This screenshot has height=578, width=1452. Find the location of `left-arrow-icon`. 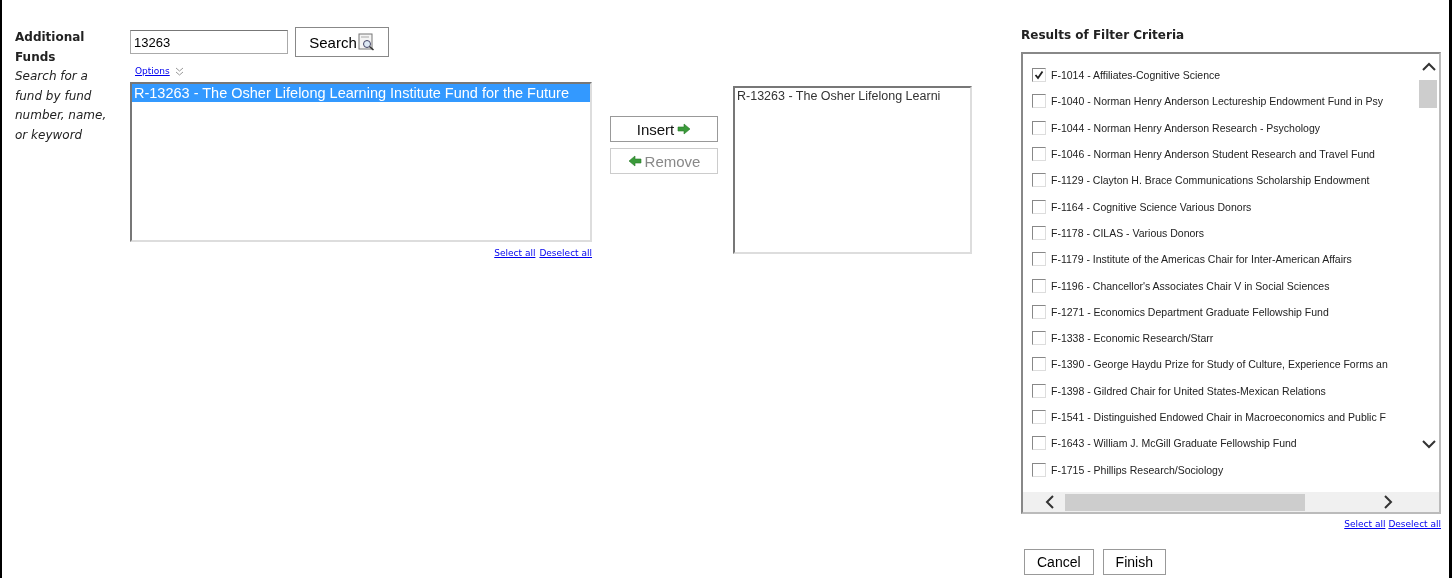

left-arrow-icon is located at coordinates (634, 161).